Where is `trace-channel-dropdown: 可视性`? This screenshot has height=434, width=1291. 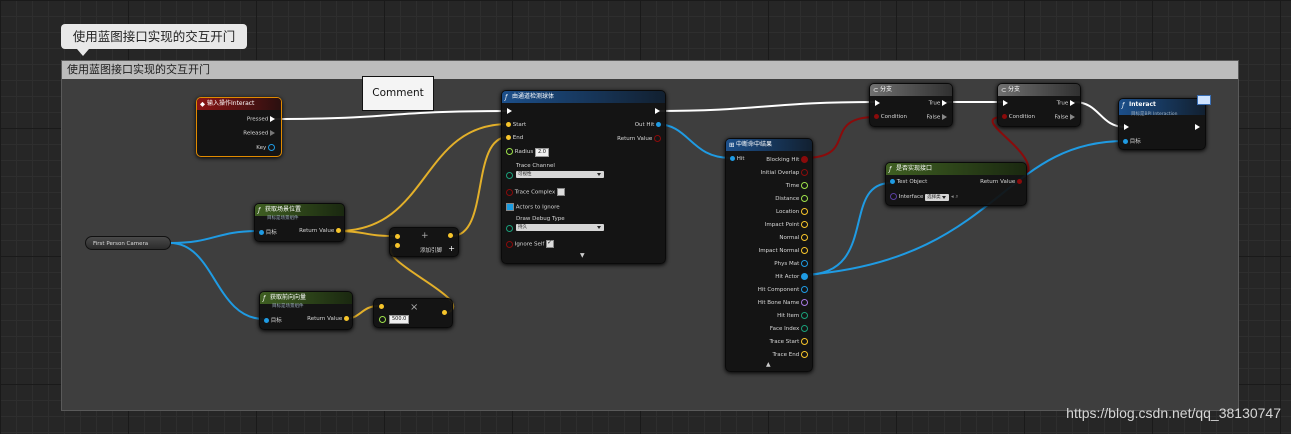 trace-channel-dropdown: 可视性 is located at coordinates (560, 174).